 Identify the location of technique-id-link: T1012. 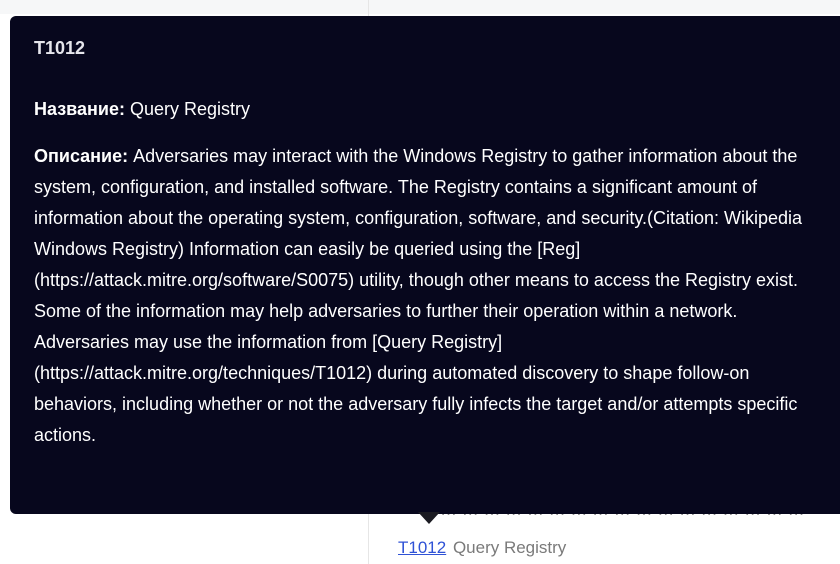
(422, 547).